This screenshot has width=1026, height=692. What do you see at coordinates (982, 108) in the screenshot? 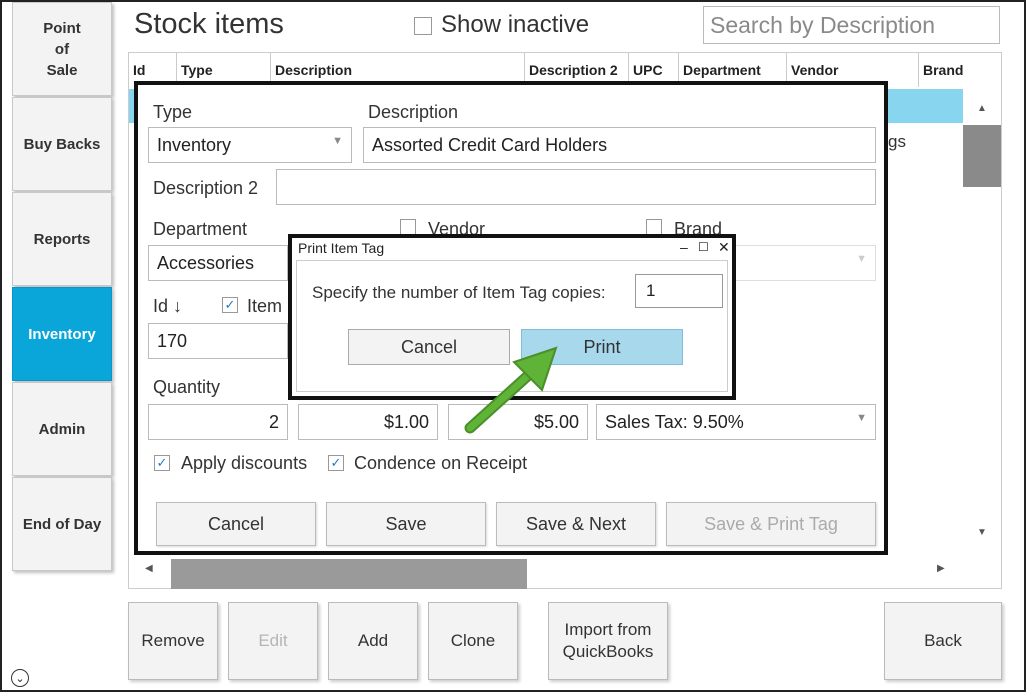
I see `scroll-up-icon: ▲` at bounding box center [982, 108].